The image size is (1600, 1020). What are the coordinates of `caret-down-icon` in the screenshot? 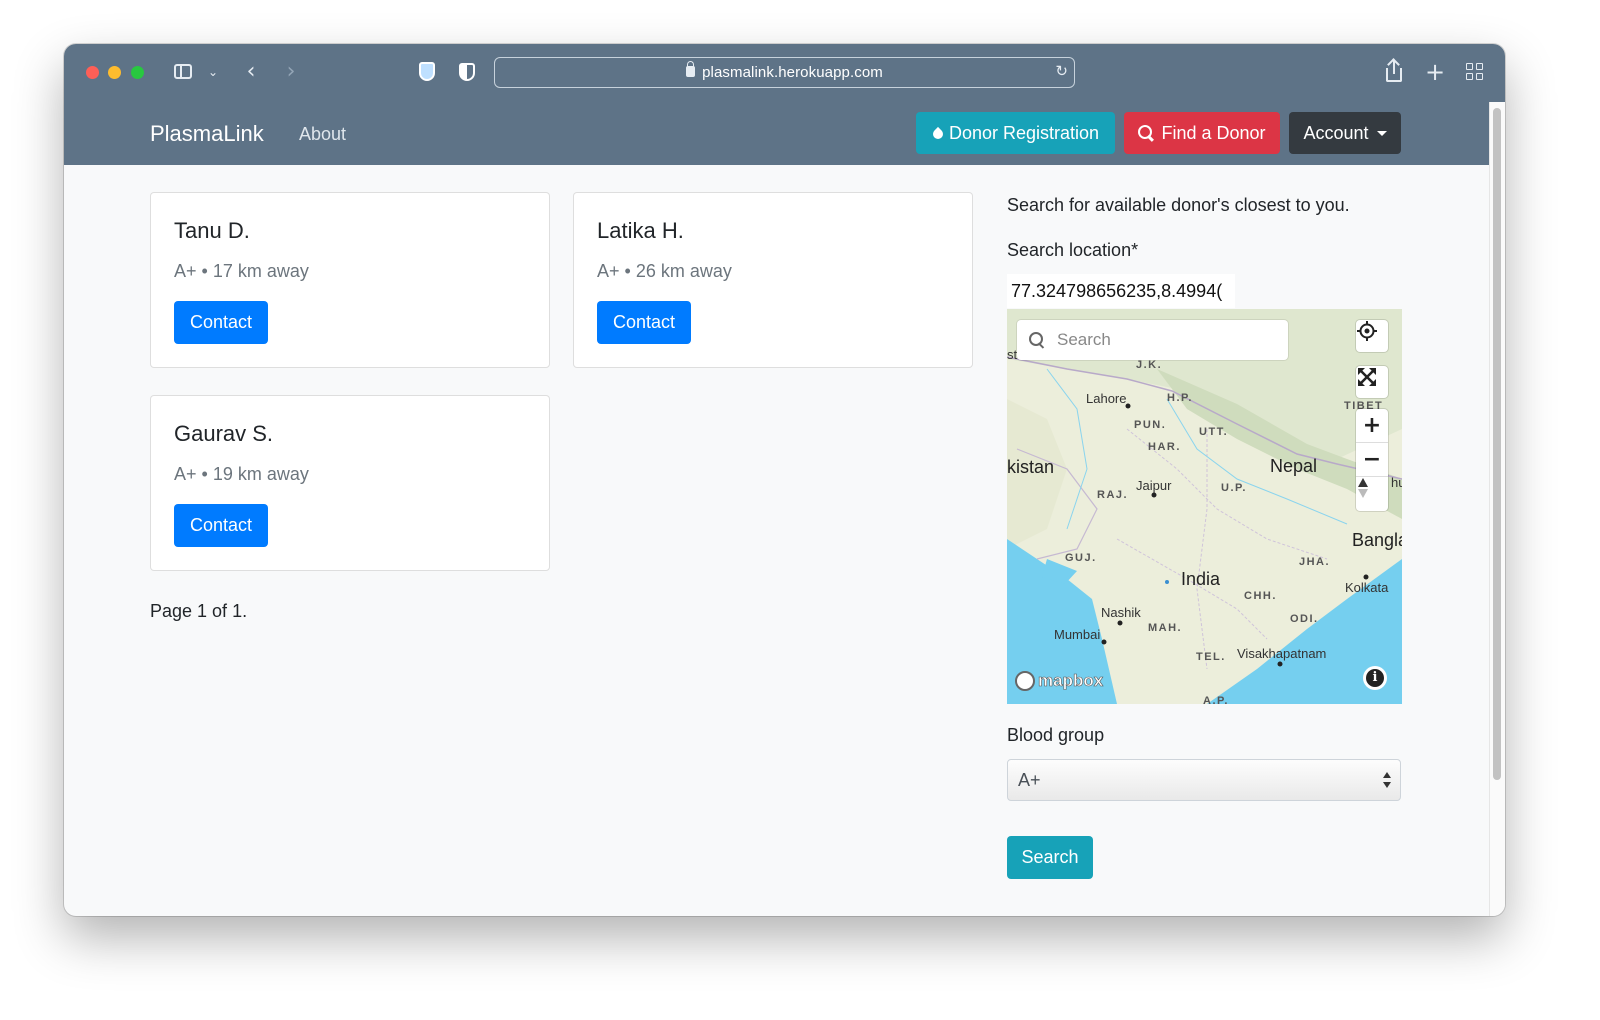 It's located at (1381, 133).